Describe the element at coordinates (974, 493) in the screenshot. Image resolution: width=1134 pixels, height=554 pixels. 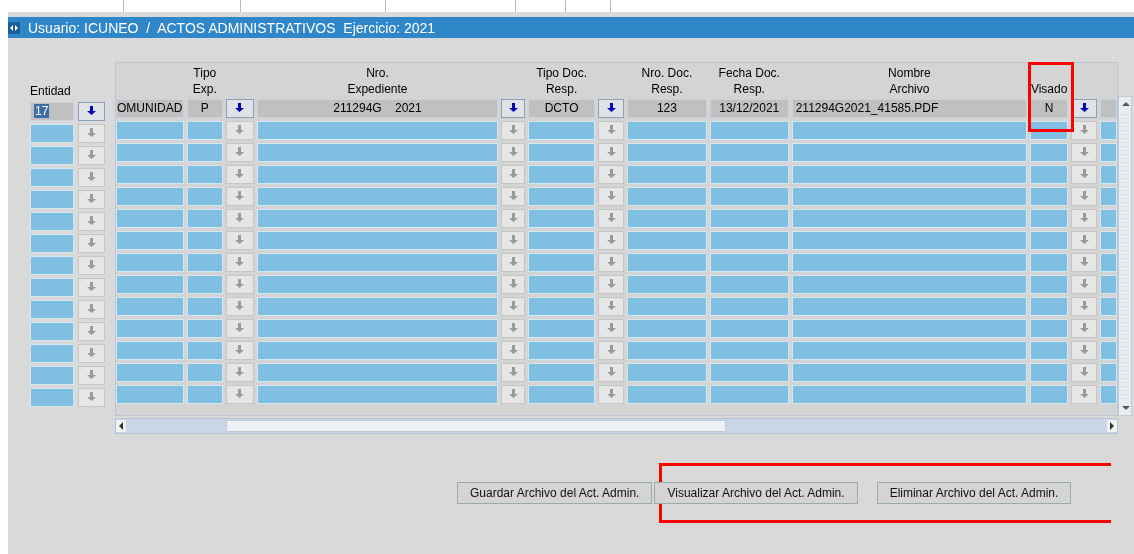
I see `action-button: Eliminar Archivo del Act. Admin.` at that location.